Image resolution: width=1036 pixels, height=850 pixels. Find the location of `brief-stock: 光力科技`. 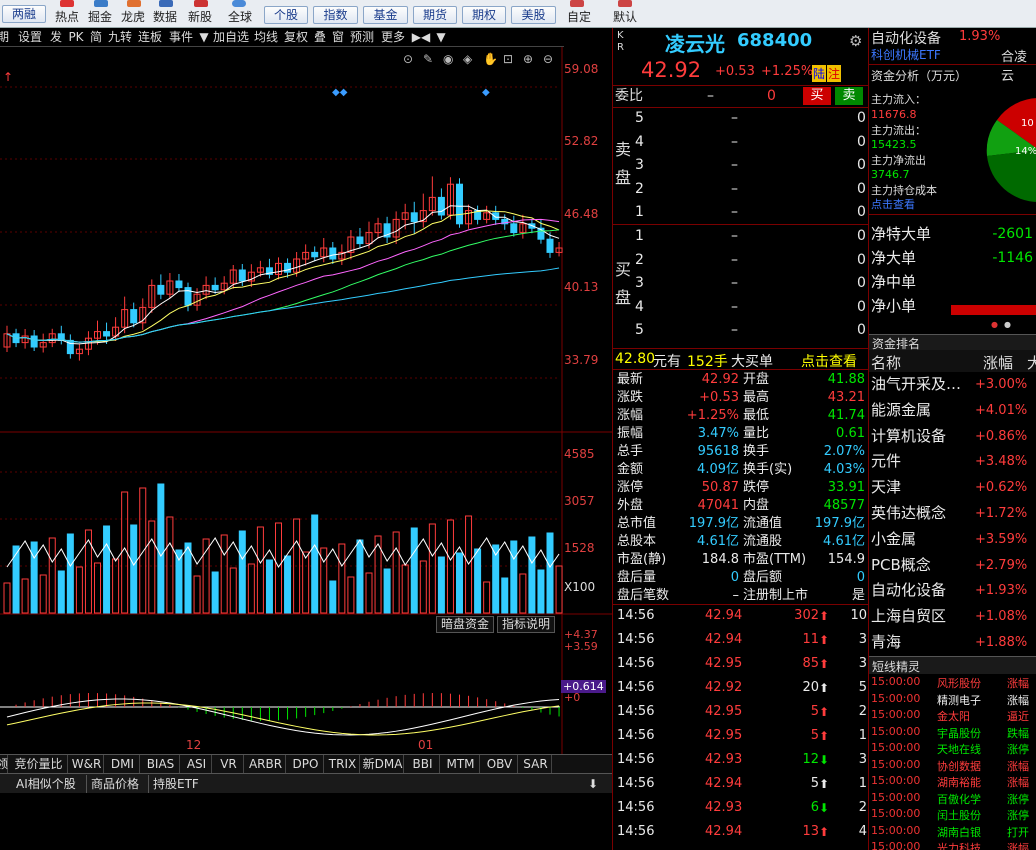

brief-stock: 光力科技 is located at coordinates (959, 845).